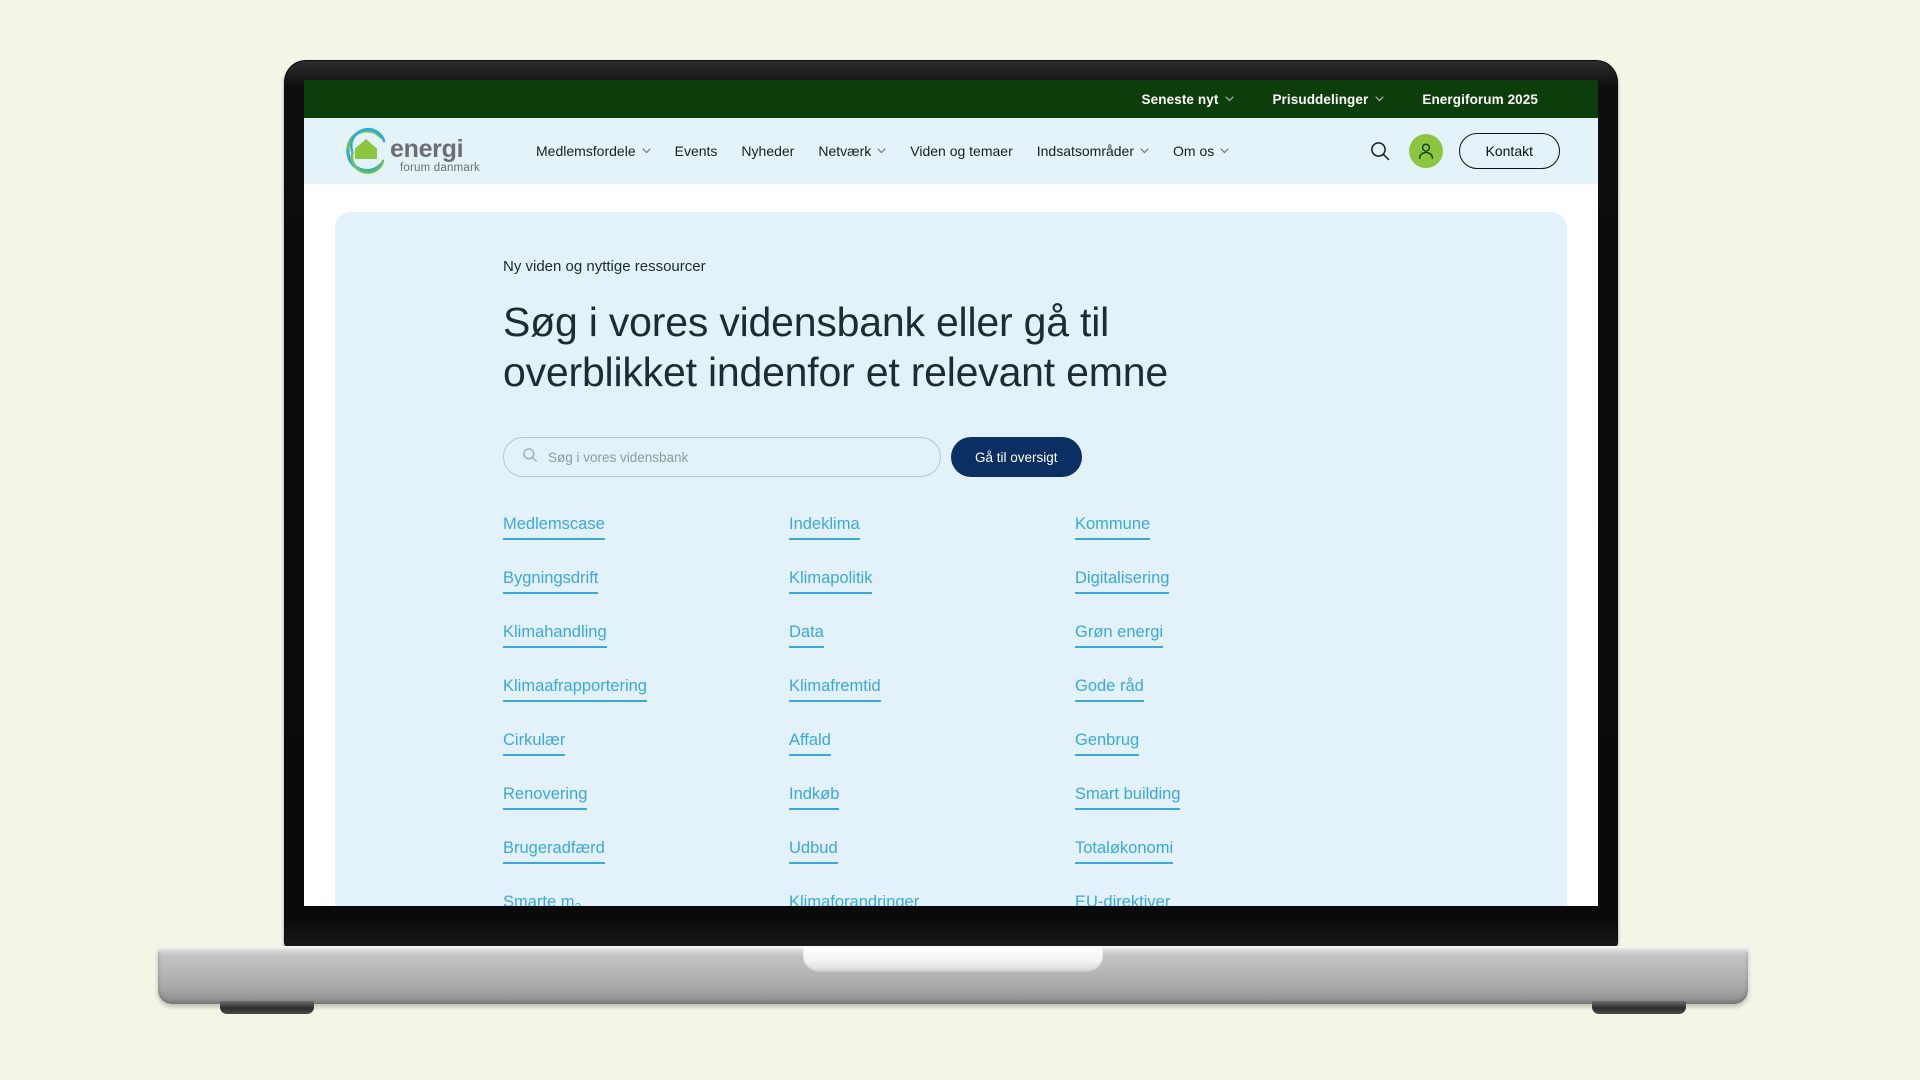 This screenshot has height=1080, width=1920. I want to click on nav-item-events: Events, so click(696, 151).